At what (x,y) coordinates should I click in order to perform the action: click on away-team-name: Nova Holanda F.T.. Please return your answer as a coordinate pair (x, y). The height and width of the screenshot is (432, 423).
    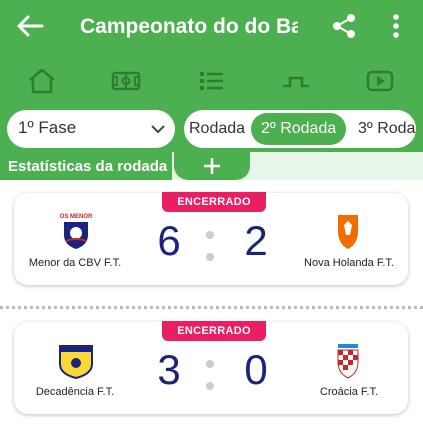
    Looking at the image, I should click on (349, 263).